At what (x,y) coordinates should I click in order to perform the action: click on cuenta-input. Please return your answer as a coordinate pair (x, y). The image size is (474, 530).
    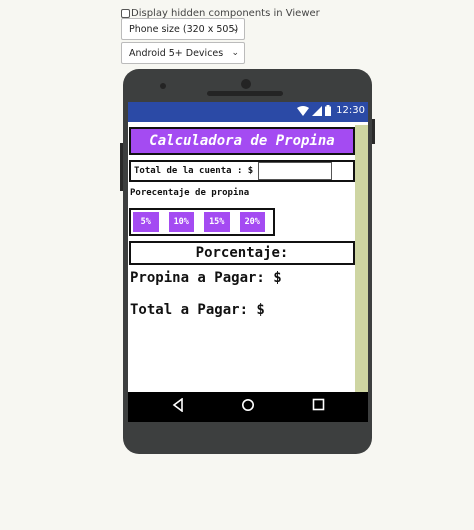
    Looking at the image, I should click on (295, 171).